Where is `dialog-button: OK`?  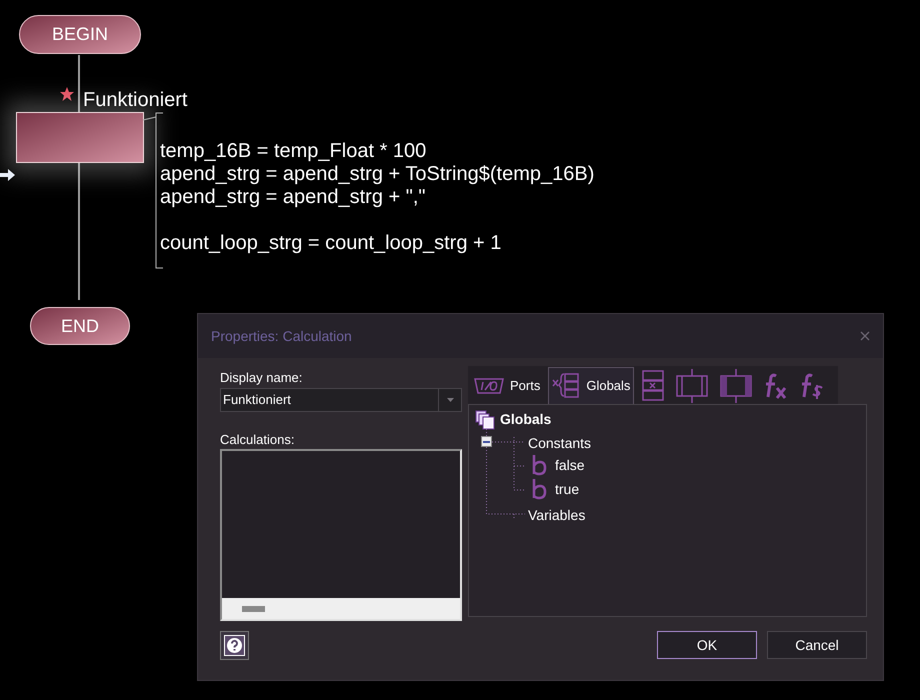 dialog-button: OK is located at coordinates (707, 645).